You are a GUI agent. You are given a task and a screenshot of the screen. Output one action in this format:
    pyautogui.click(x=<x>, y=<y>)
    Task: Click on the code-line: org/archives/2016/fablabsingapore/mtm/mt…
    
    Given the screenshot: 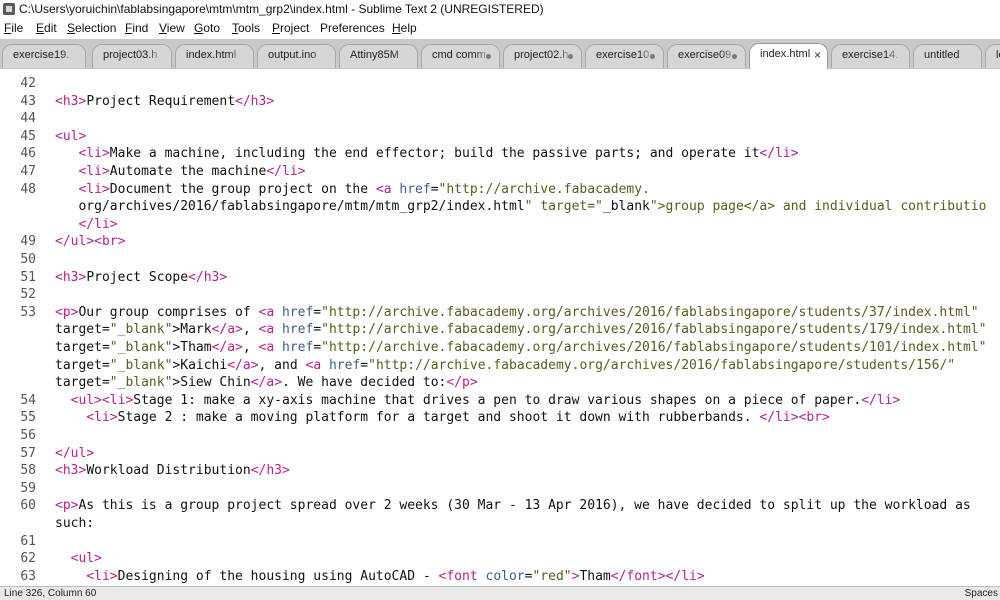 What is the action you would take?
    pyautogui.click(x=500, y=207)
    